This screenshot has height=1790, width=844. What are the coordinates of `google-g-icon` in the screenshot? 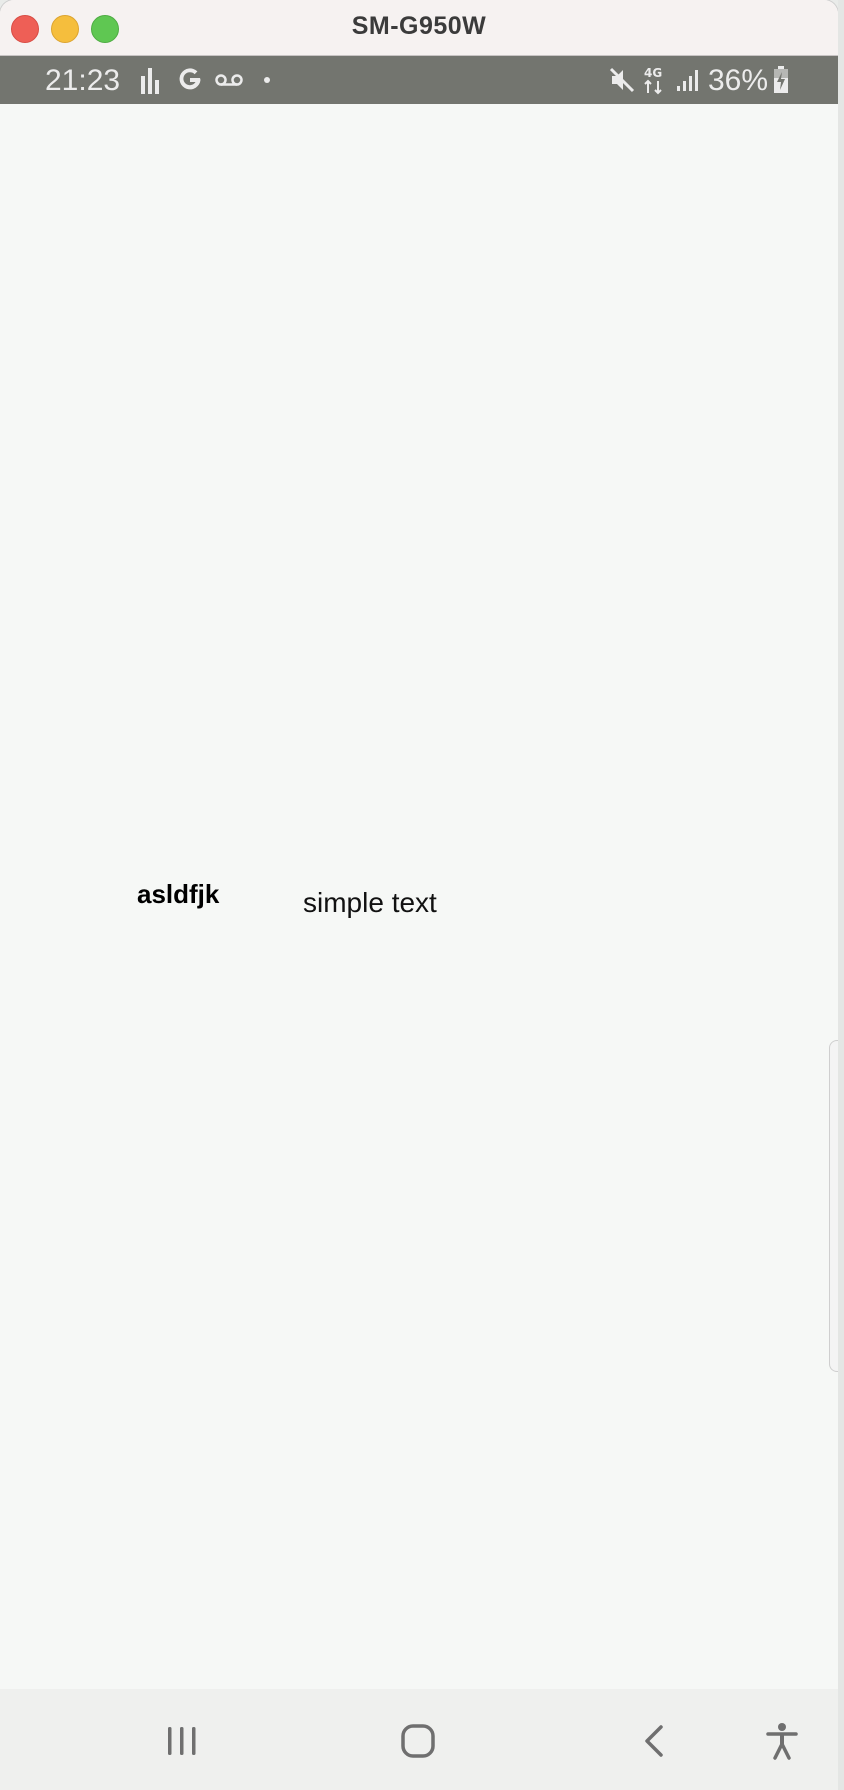 It's located at (190, 80).